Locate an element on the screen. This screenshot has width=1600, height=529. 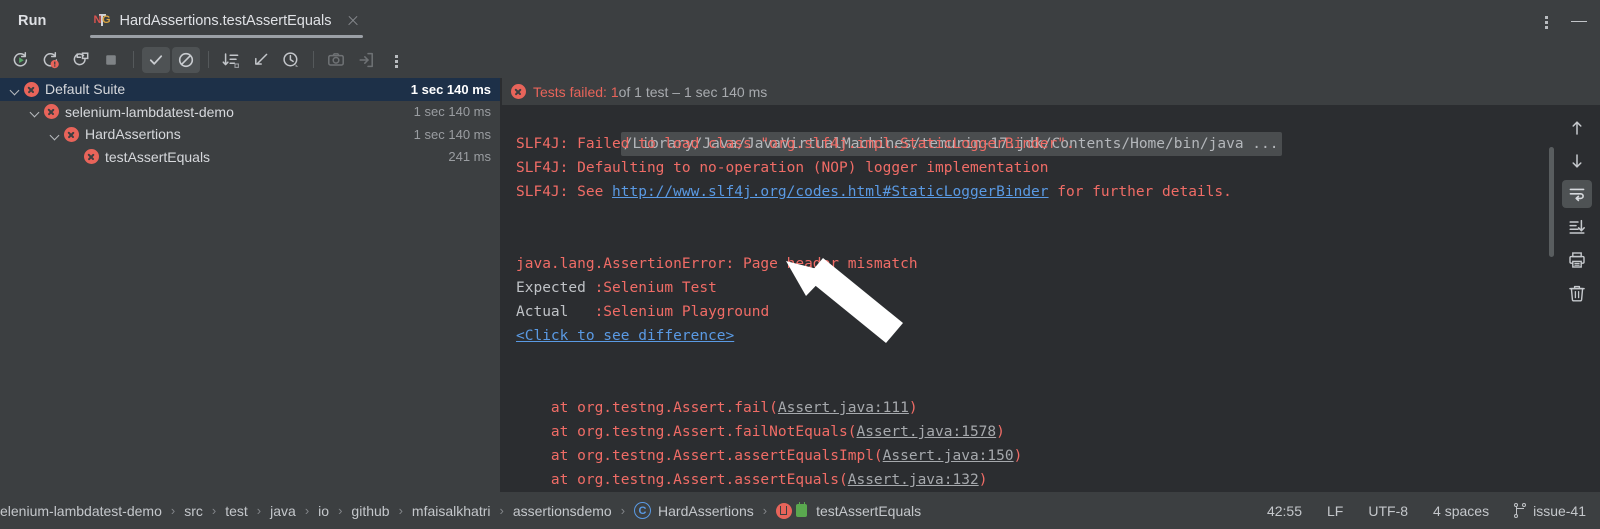
tree-row-selenium-lambdatest-demo: selenium-lambdatest-demo 1 sec 140 ms is located at coordinates (250, 112).